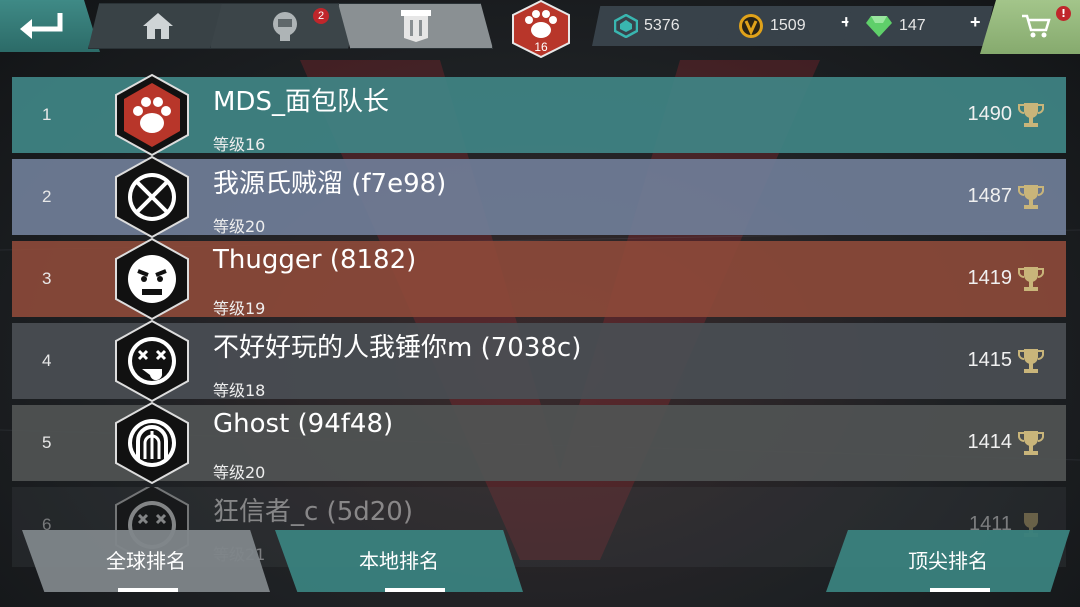 Image resolution: width=1080 pixels, height=607 pixels. I want to click on tab-local-label: 本地排名, so click(399, 560).